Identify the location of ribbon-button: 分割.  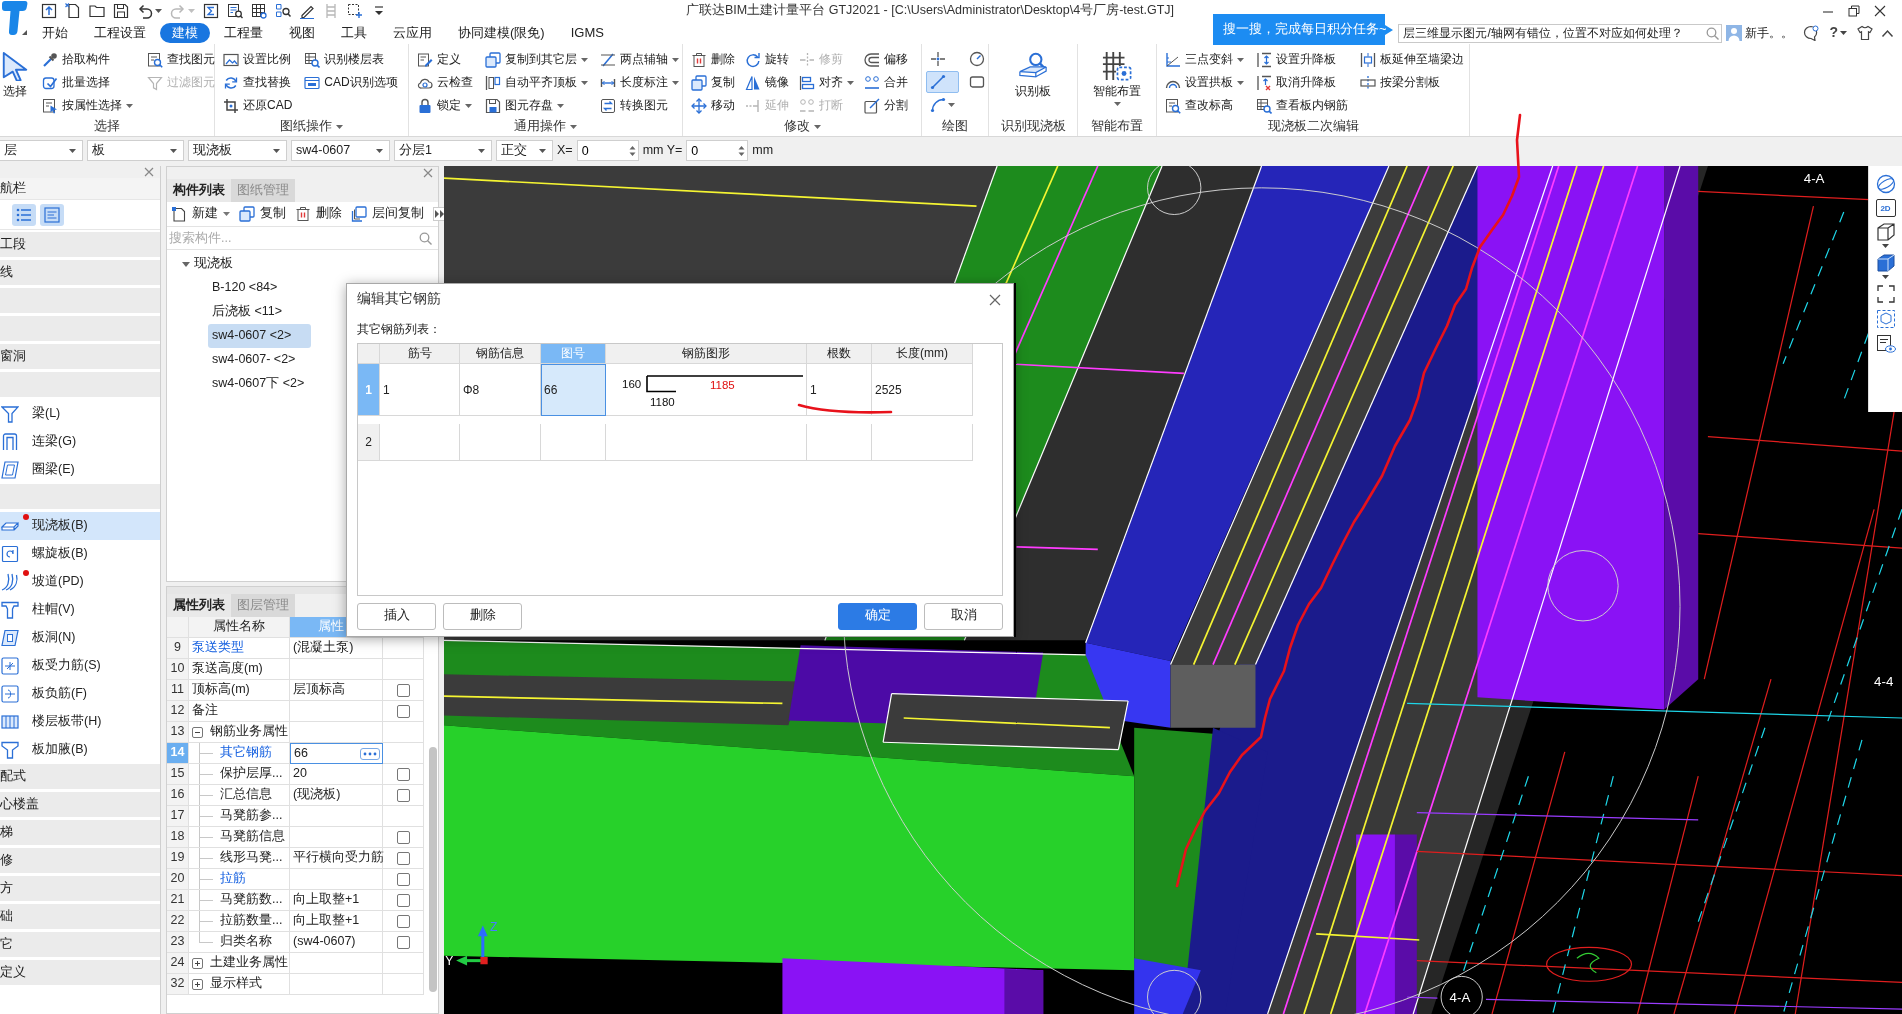
(886, 105).